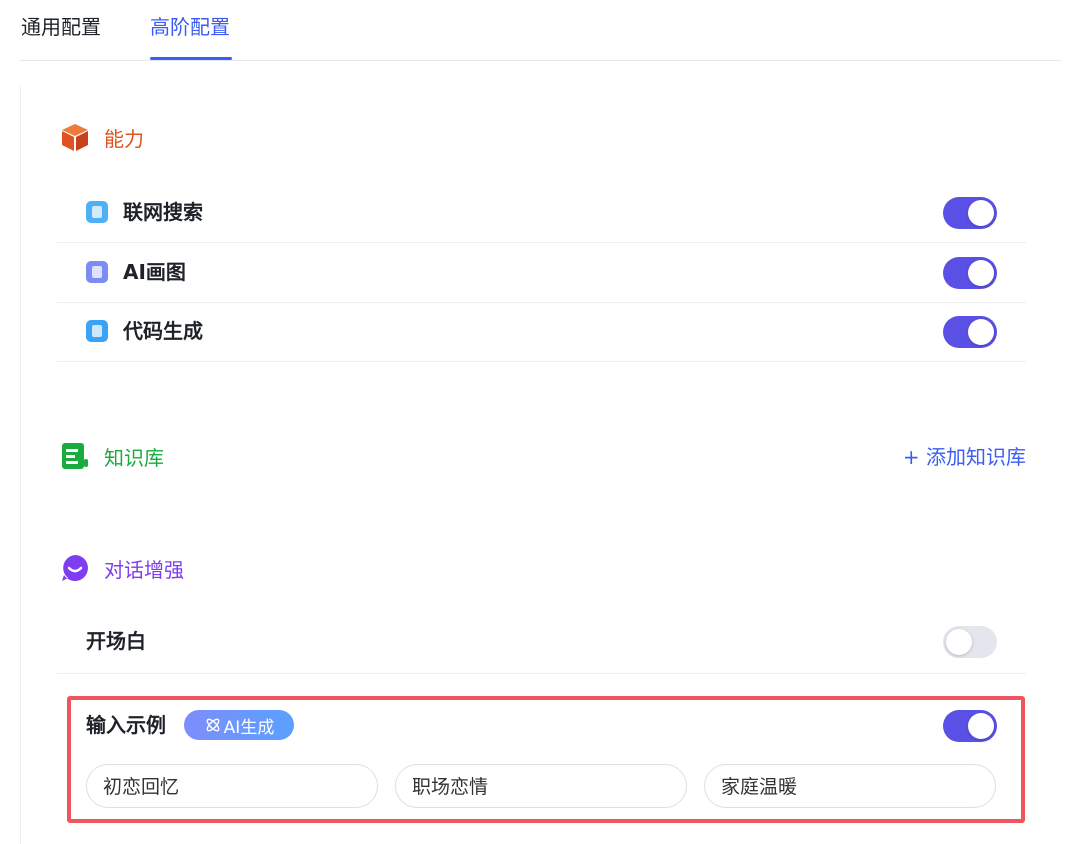  I want to click on tab-advanced-config: 高阶配置, so click(190, 27).